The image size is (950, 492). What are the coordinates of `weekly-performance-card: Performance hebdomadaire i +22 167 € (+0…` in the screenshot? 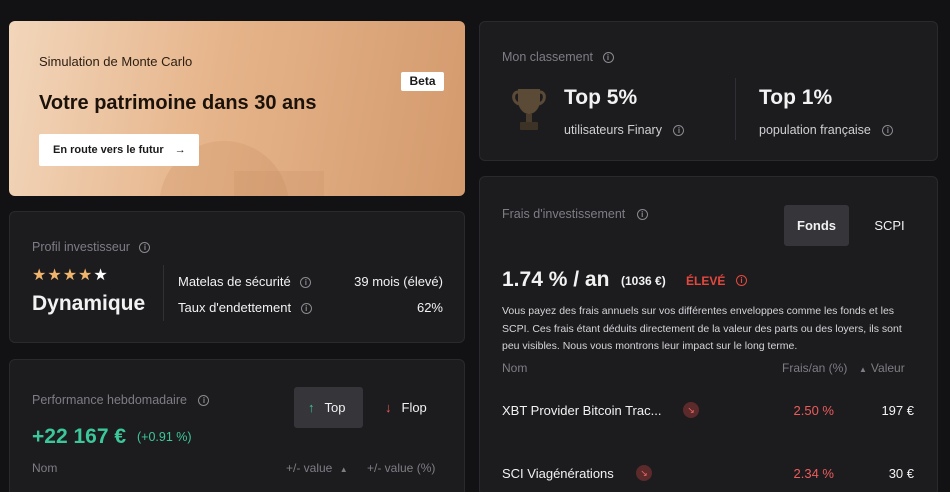 It's located at (237, 425).